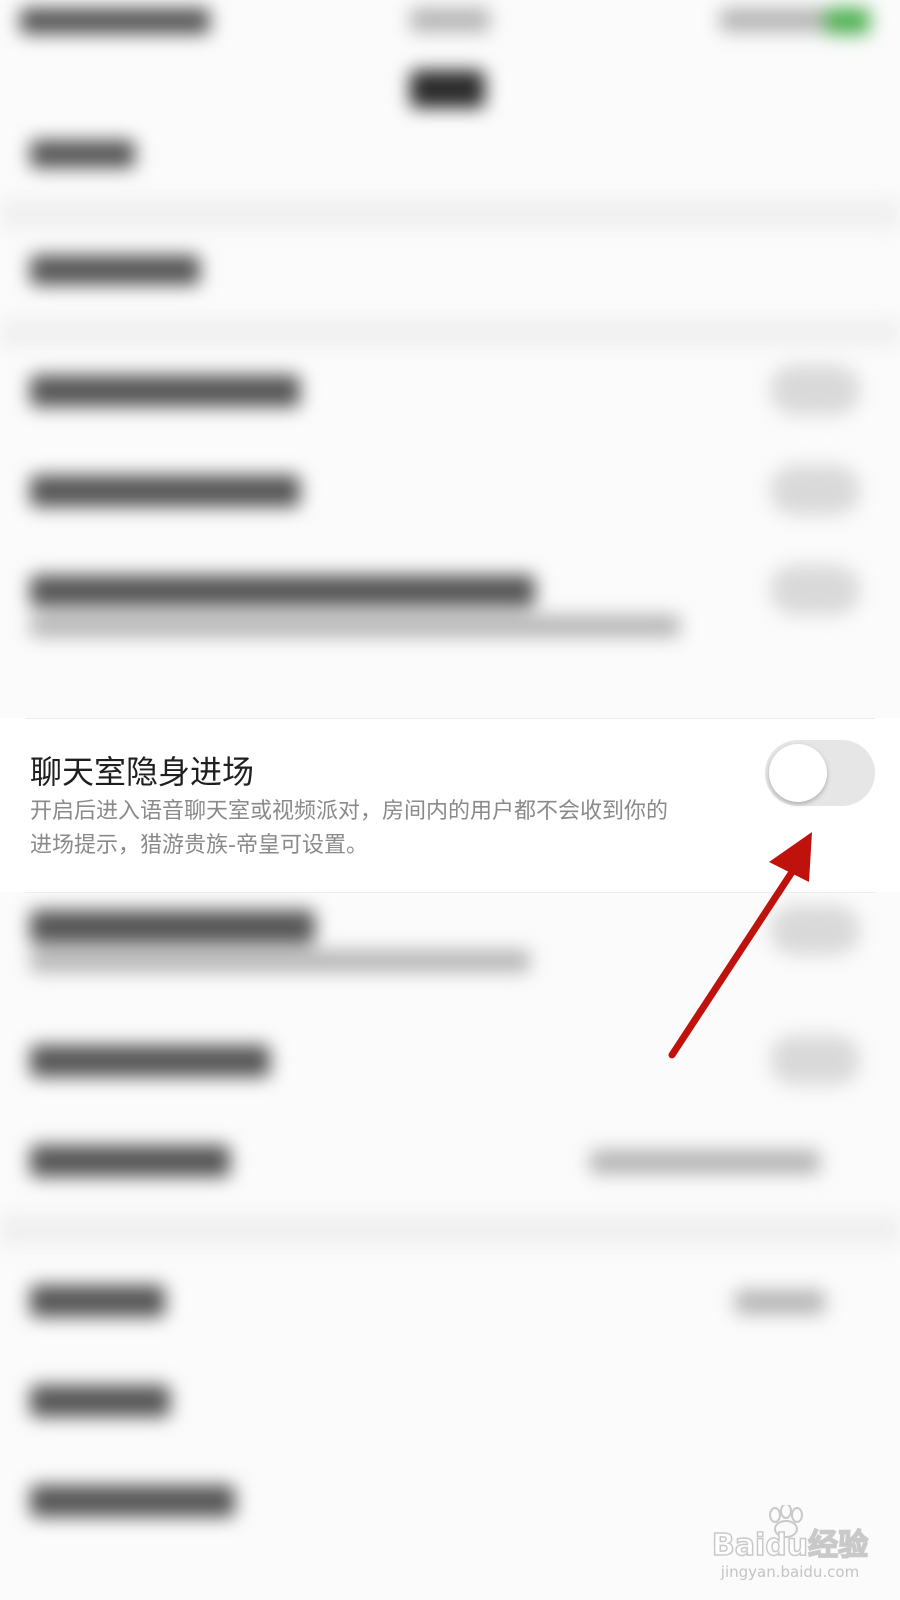 Image resolution: width=900 pixels, height=1600 pixels. I want to click on battery-icon, so click(847, 21).